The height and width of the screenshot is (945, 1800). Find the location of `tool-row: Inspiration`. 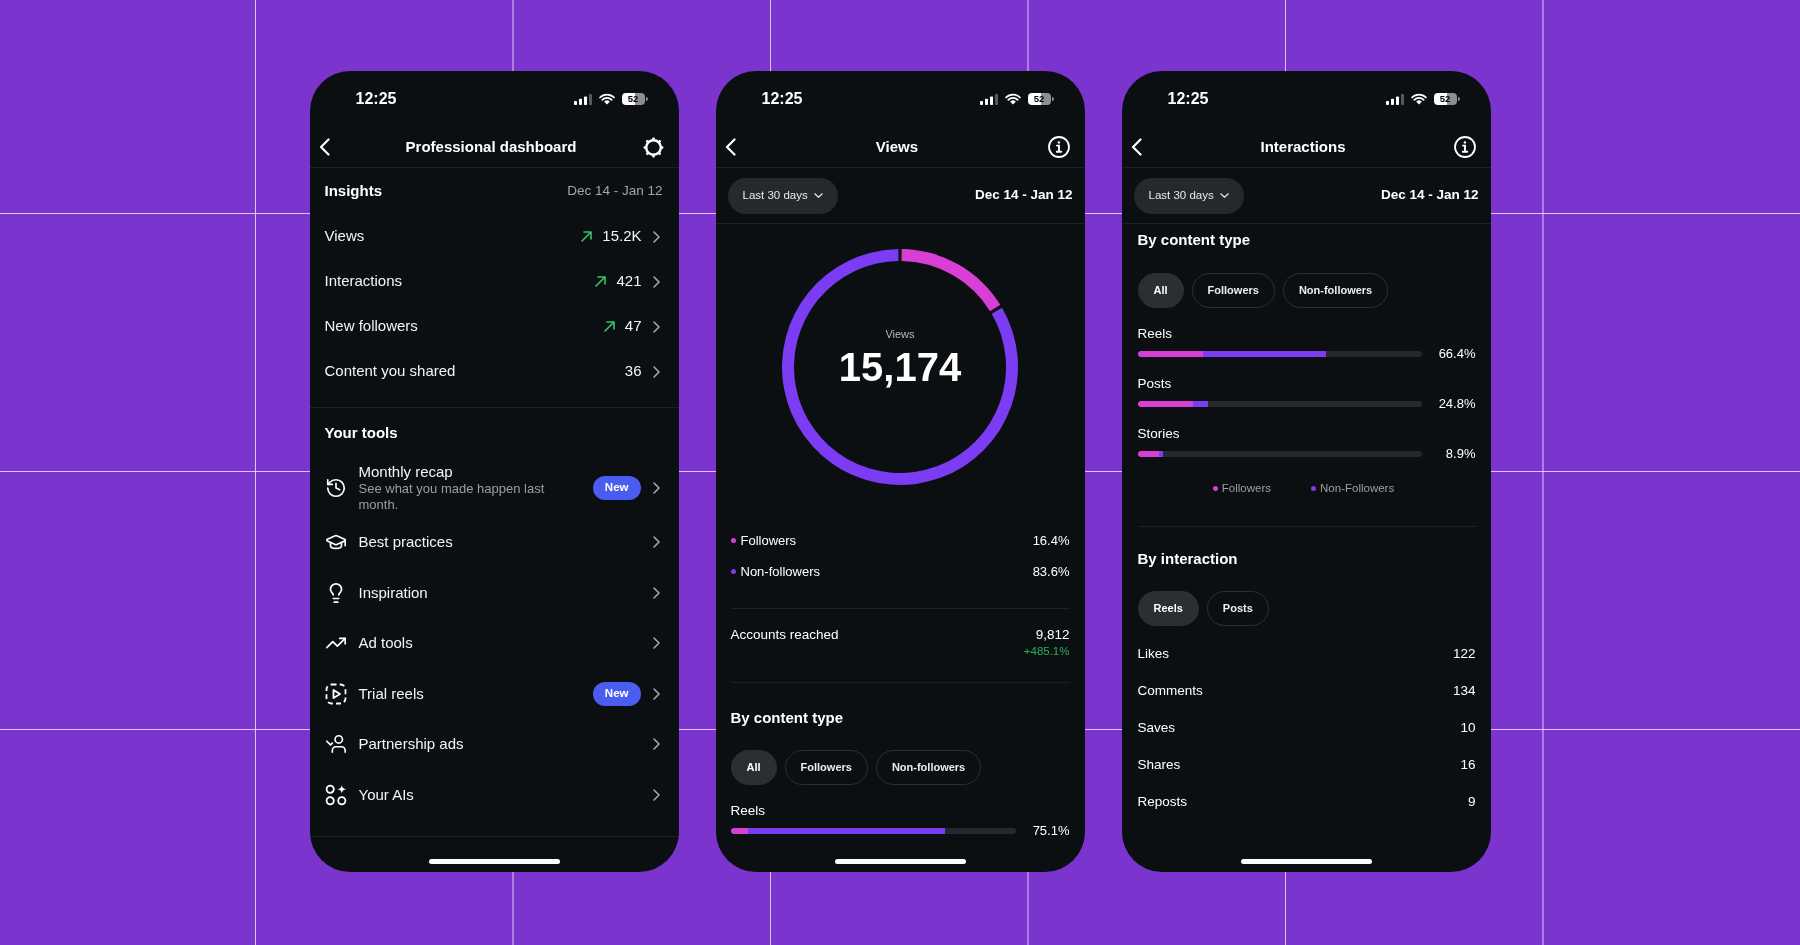

tool-row: Inspiration is located at coordinates (494, 592).